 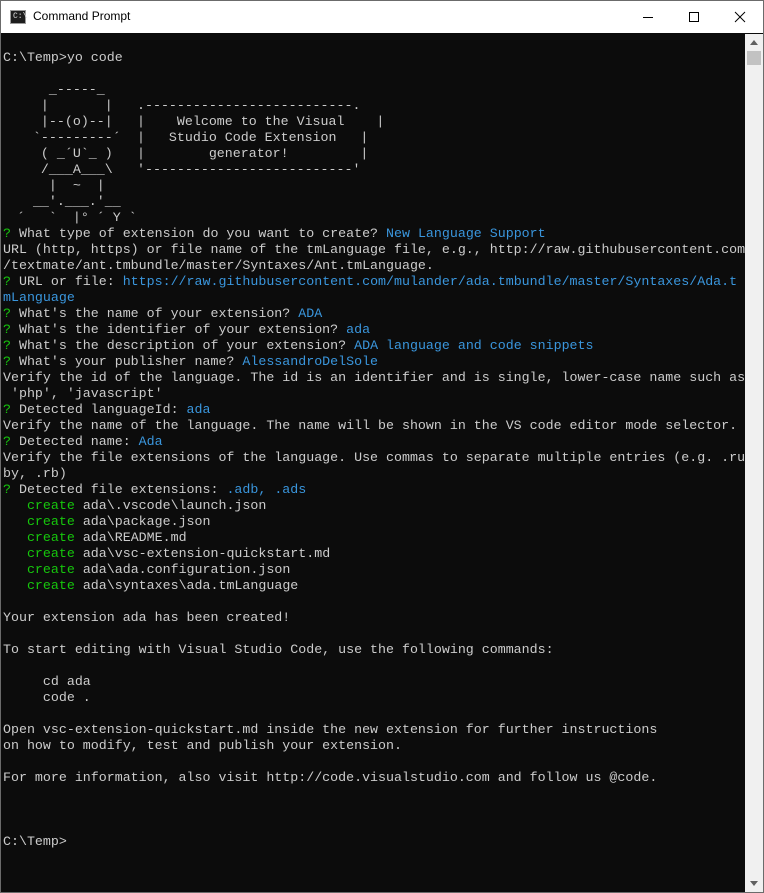 I want to click on created-file-path: ada\syntaxes\ada.tmLanguage, so click(x=190, y=585).